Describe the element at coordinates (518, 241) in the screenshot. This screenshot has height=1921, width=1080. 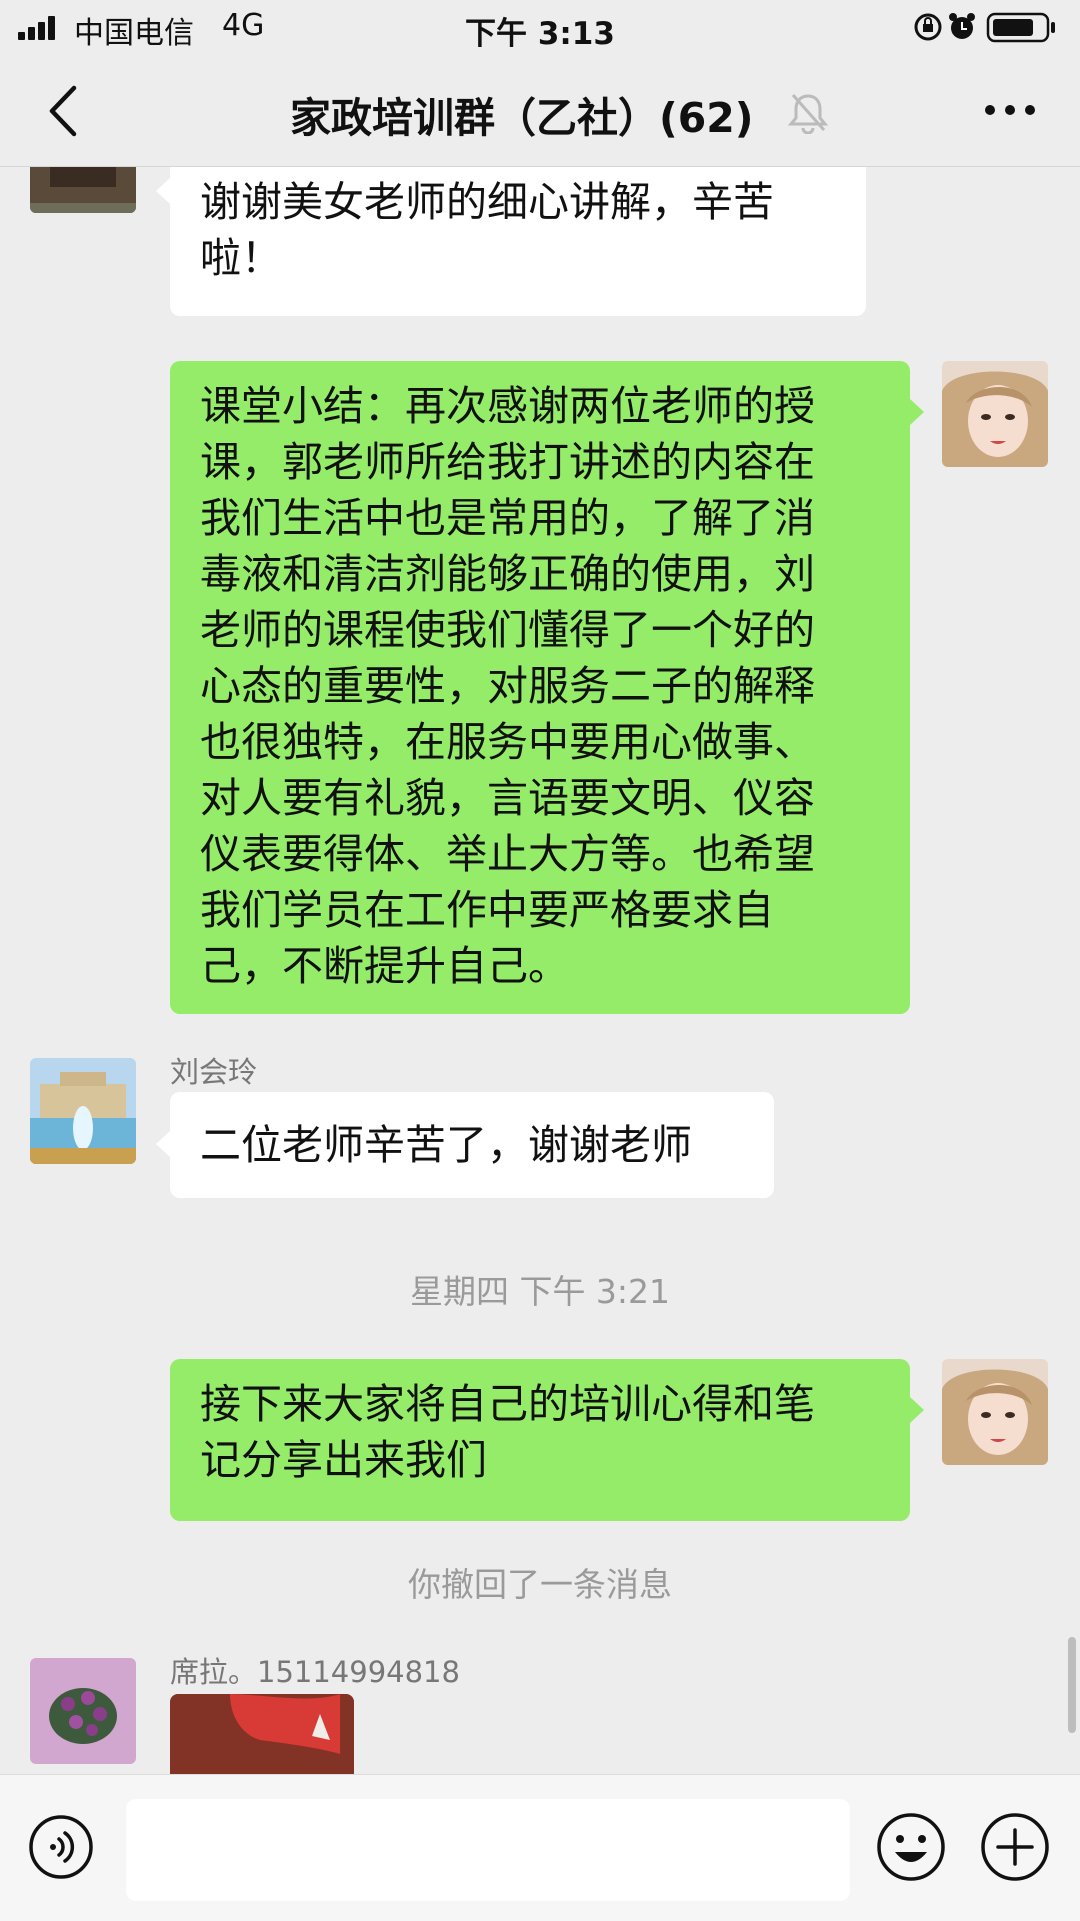
I see `message-bubble: 谢谢美女老师的细心讲解，辛苦 啦！` at that location.